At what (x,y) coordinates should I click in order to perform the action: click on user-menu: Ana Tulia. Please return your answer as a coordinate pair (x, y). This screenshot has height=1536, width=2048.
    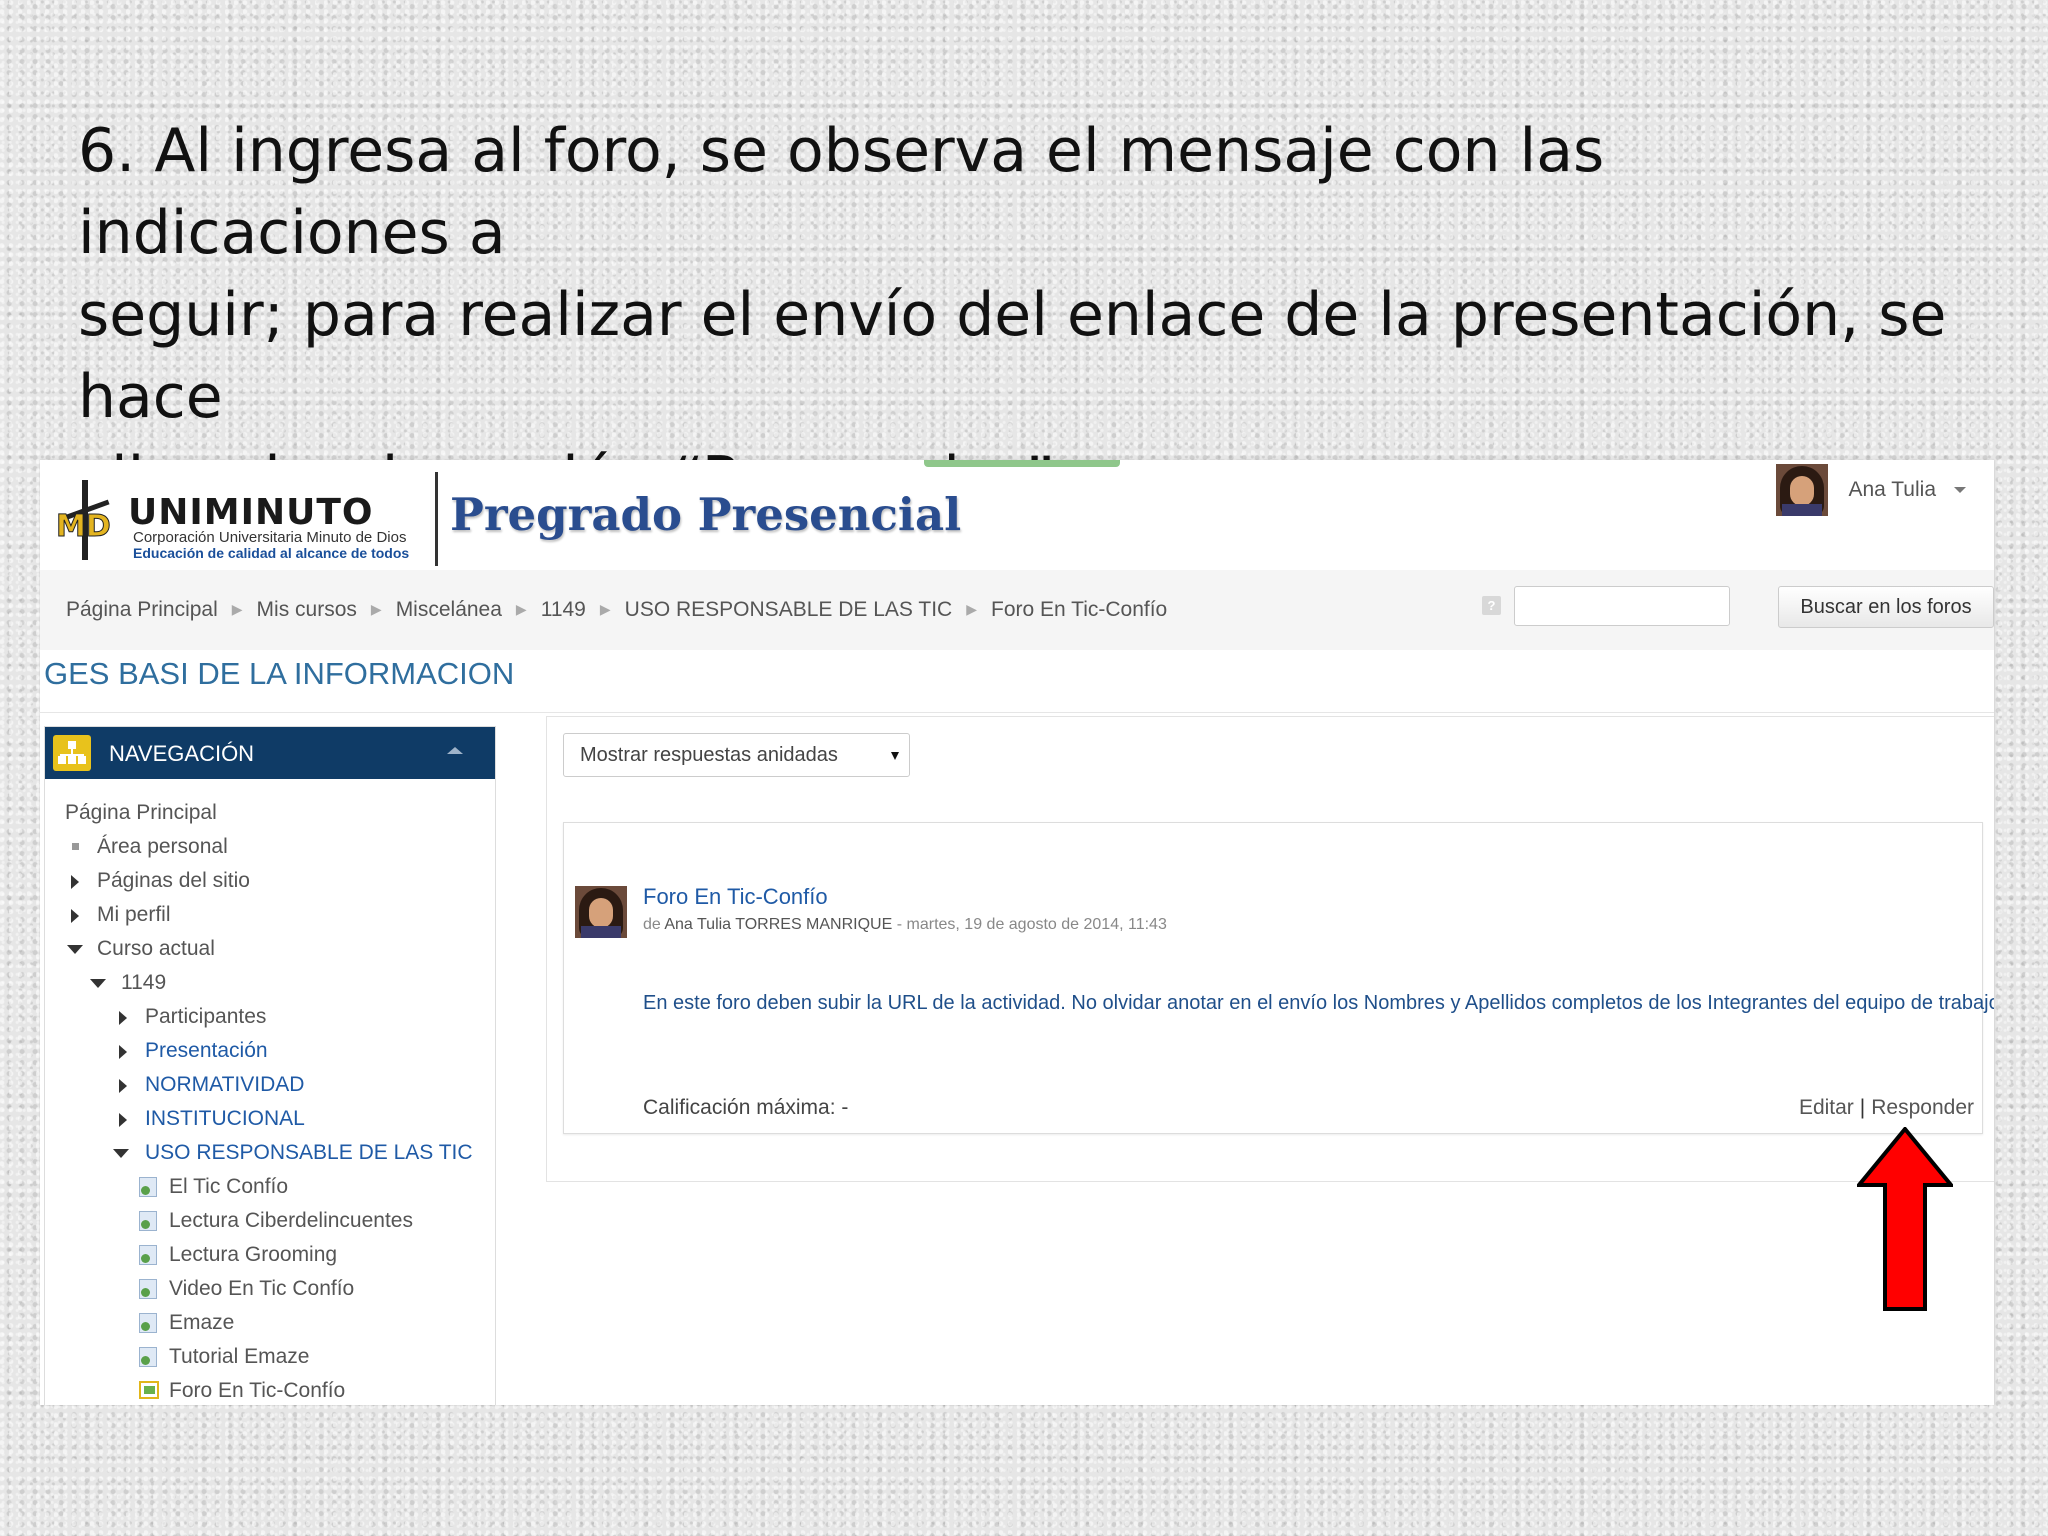
    Looking at the image, I should click on (1871, 490).